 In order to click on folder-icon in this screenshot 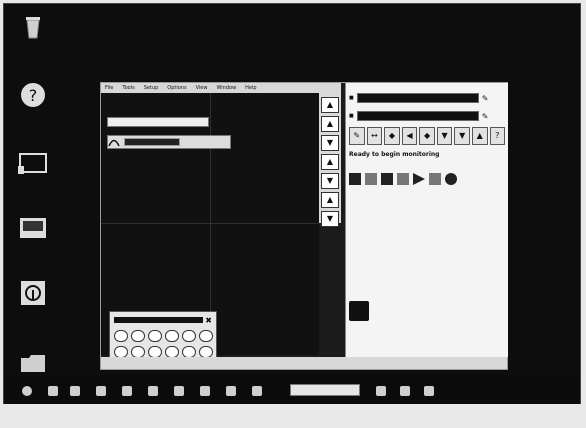, I will do `click(33, 362)`.